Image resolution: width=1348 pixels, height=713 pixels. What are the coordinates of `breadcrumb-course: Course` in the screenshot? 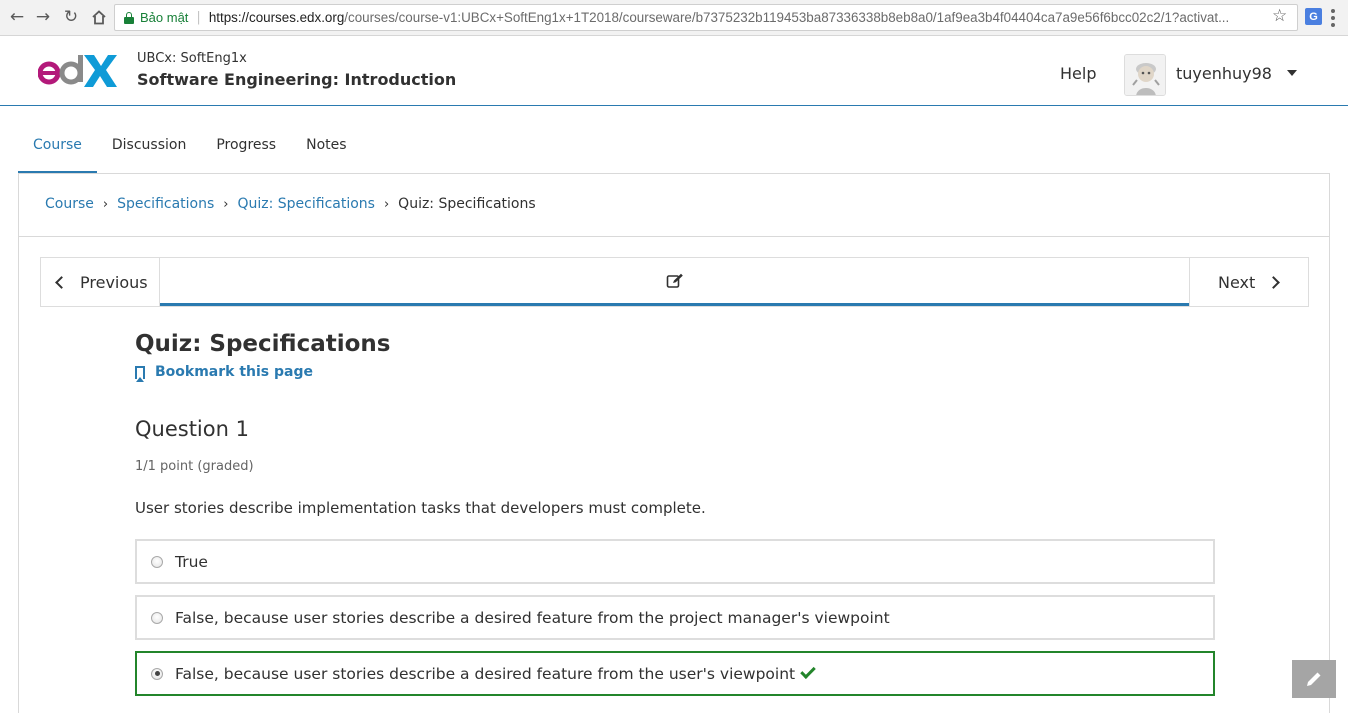 It's located at (69, 204).